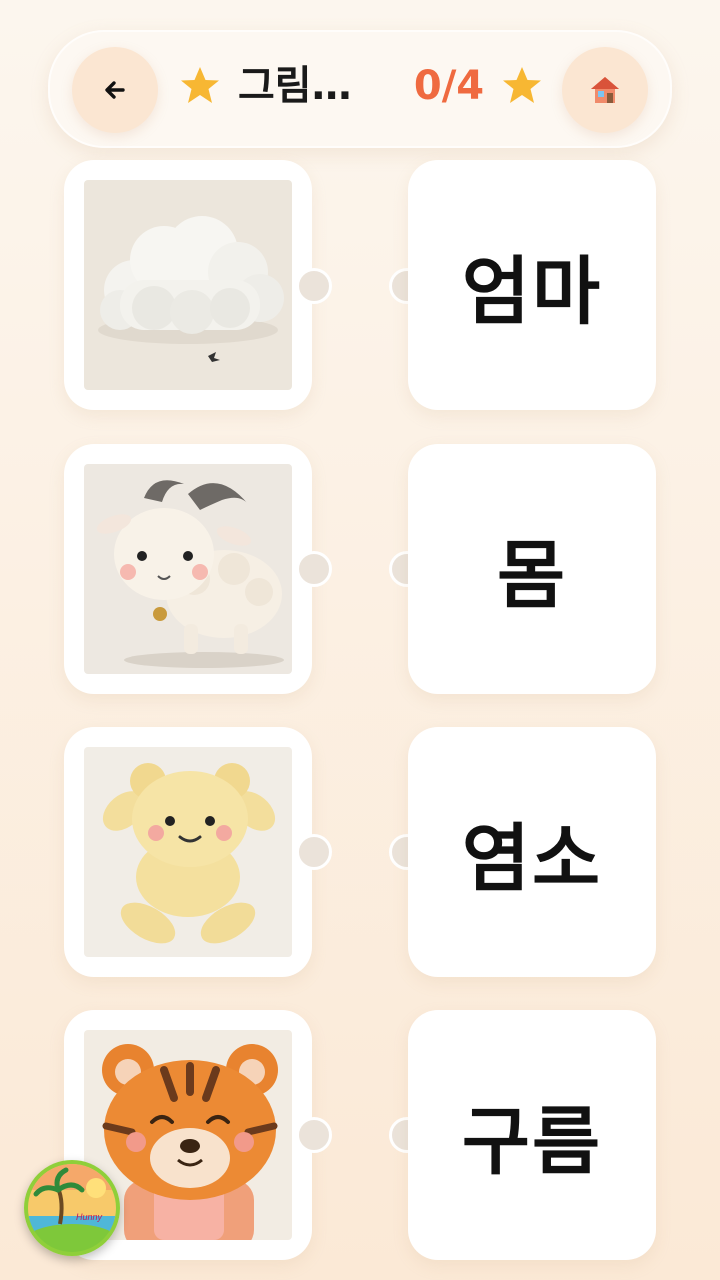 Image resolution: width=720 pixels, height=1280 pixels. I want to click on word-card: 몸, so click(532, 569).